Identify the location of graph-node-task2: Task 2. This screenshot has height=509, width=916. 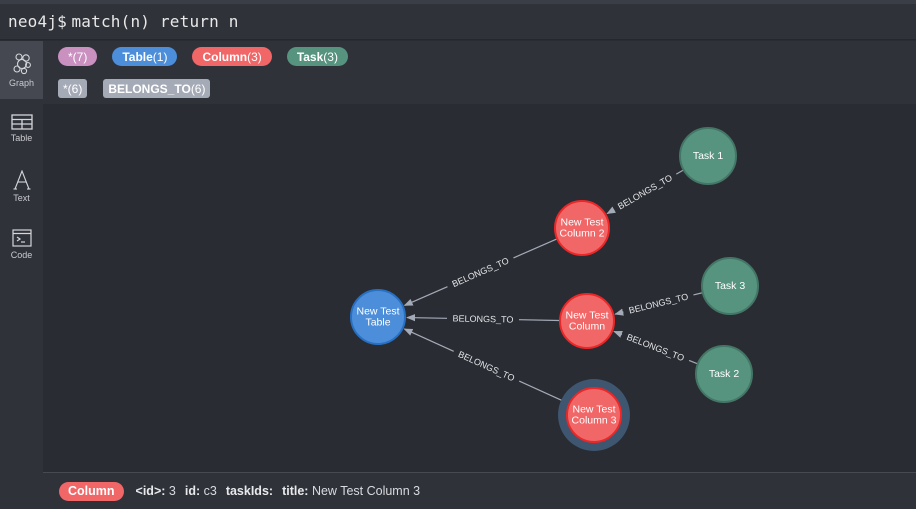
(724, 374).